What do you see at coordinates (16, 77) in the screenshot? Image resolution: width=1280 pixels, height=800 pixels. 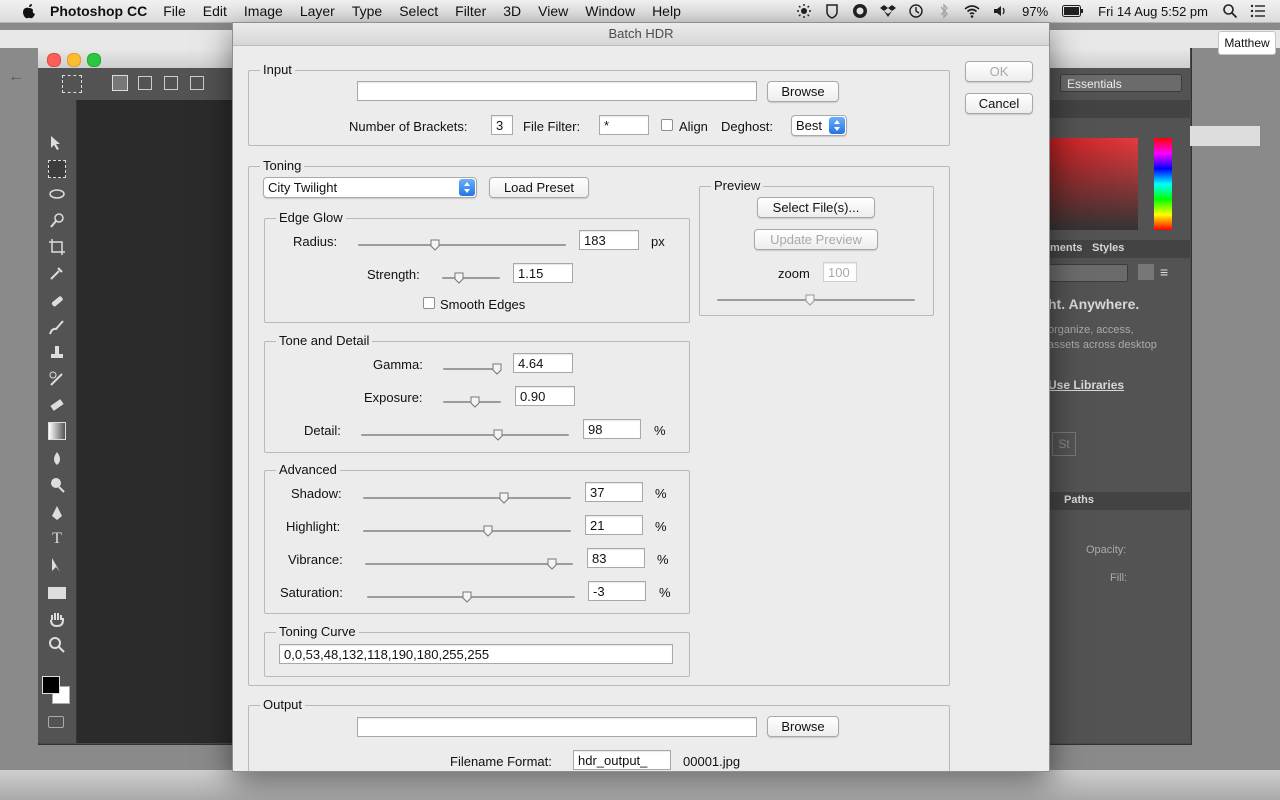 I see `back-arrow-icon: ←` at bounding box center [16, 77].